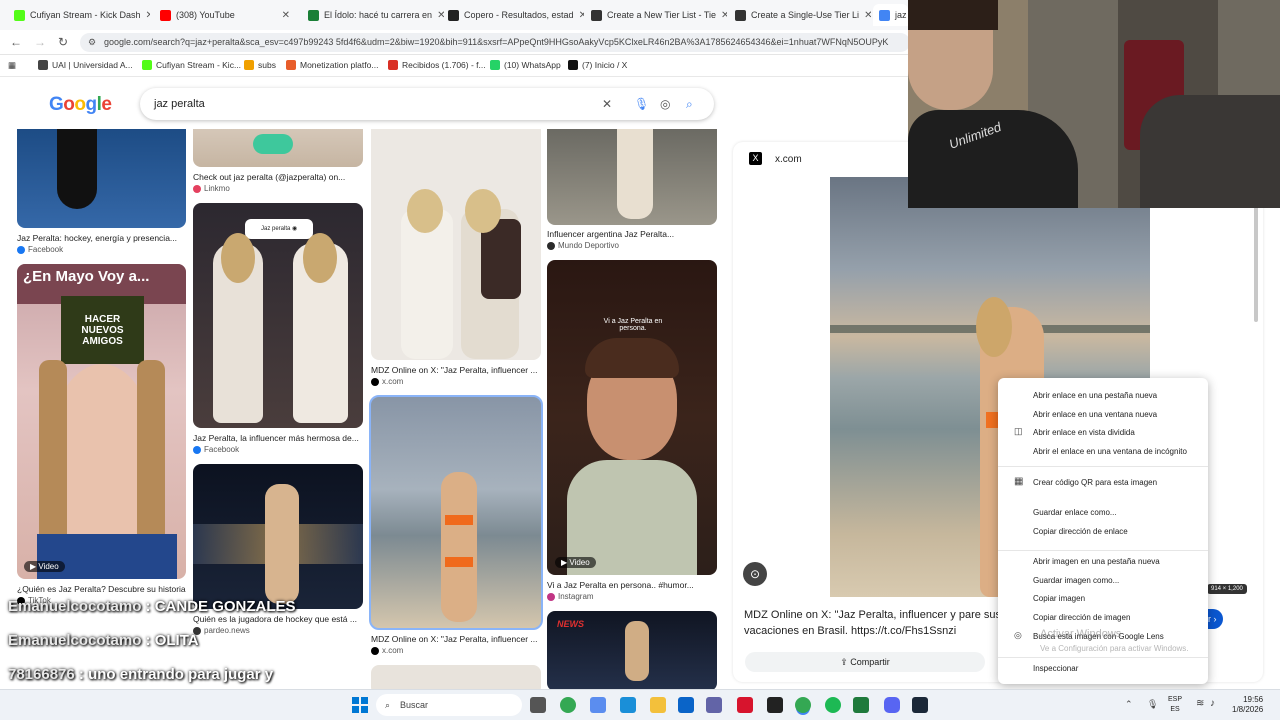  Describe the element at coordinates (1200, 703) in the screenshot. I see `wifi-icon: ≋` at that location.